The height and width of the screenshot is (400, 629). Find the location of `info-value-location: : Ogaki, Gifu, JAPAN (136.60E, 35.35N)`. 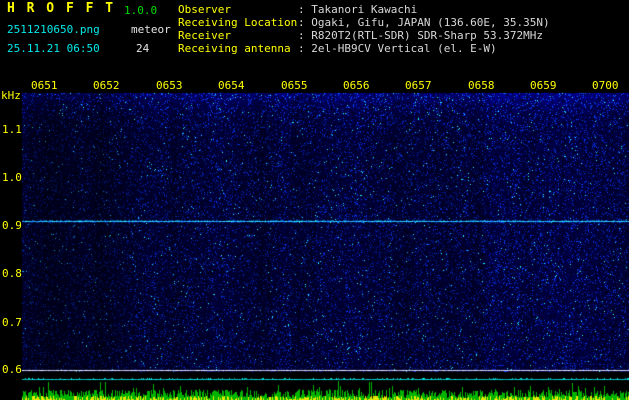

info-value-location: : Ogaki, Gifu, JAPAN (136.60E, 35.35N) is located at coordinates (424, 22).